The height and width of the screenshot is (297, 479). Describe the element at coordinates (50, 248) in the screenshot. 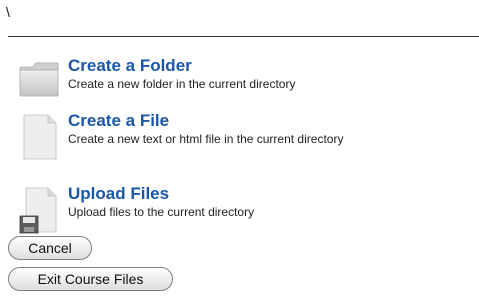

I see `cancel-button: Cancel` at that location.